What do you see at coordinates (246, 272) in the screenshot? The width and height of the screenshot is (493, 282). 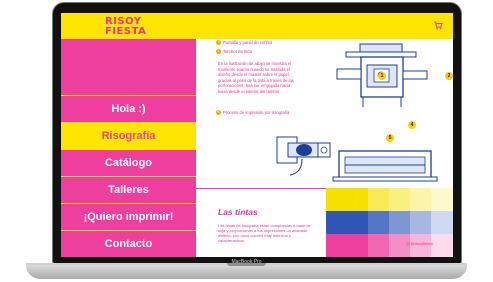 I see `laptop-base` at bounding box center [246, 272].